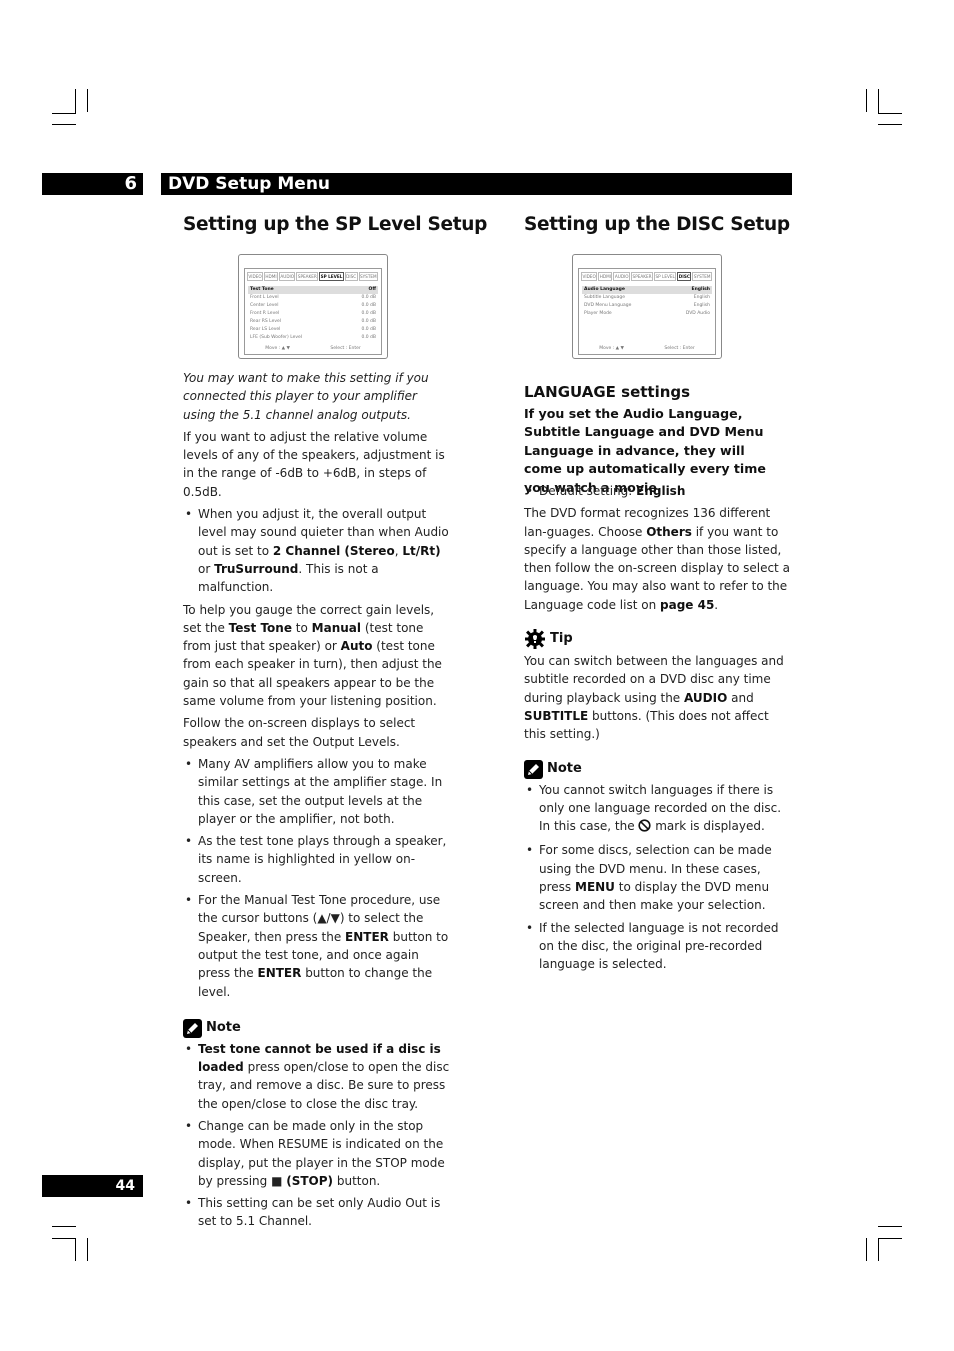 The height and width of the screenshot is (1351, 954). What do you see at coordinates (535, 639) in the screenshot?
I see `tip-lightbulb-icon` at bounding box center [535, 639].